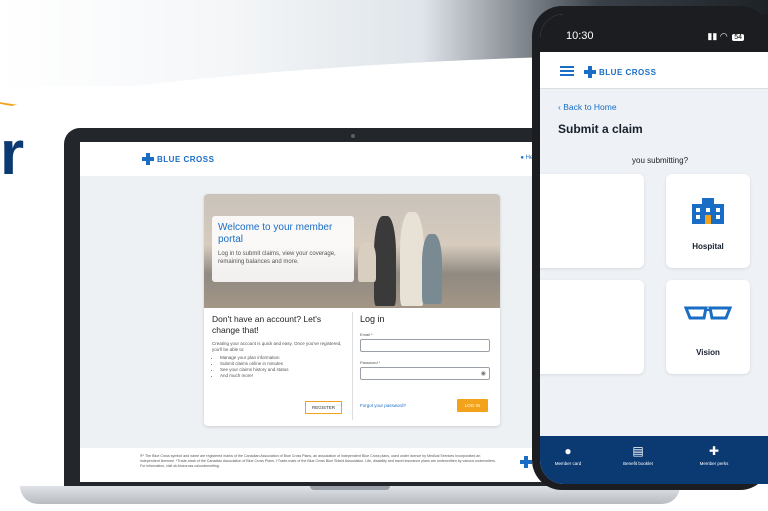 This screenshot has height=511, width=768. I want to click on password-label: Password *, so click(370, 362).